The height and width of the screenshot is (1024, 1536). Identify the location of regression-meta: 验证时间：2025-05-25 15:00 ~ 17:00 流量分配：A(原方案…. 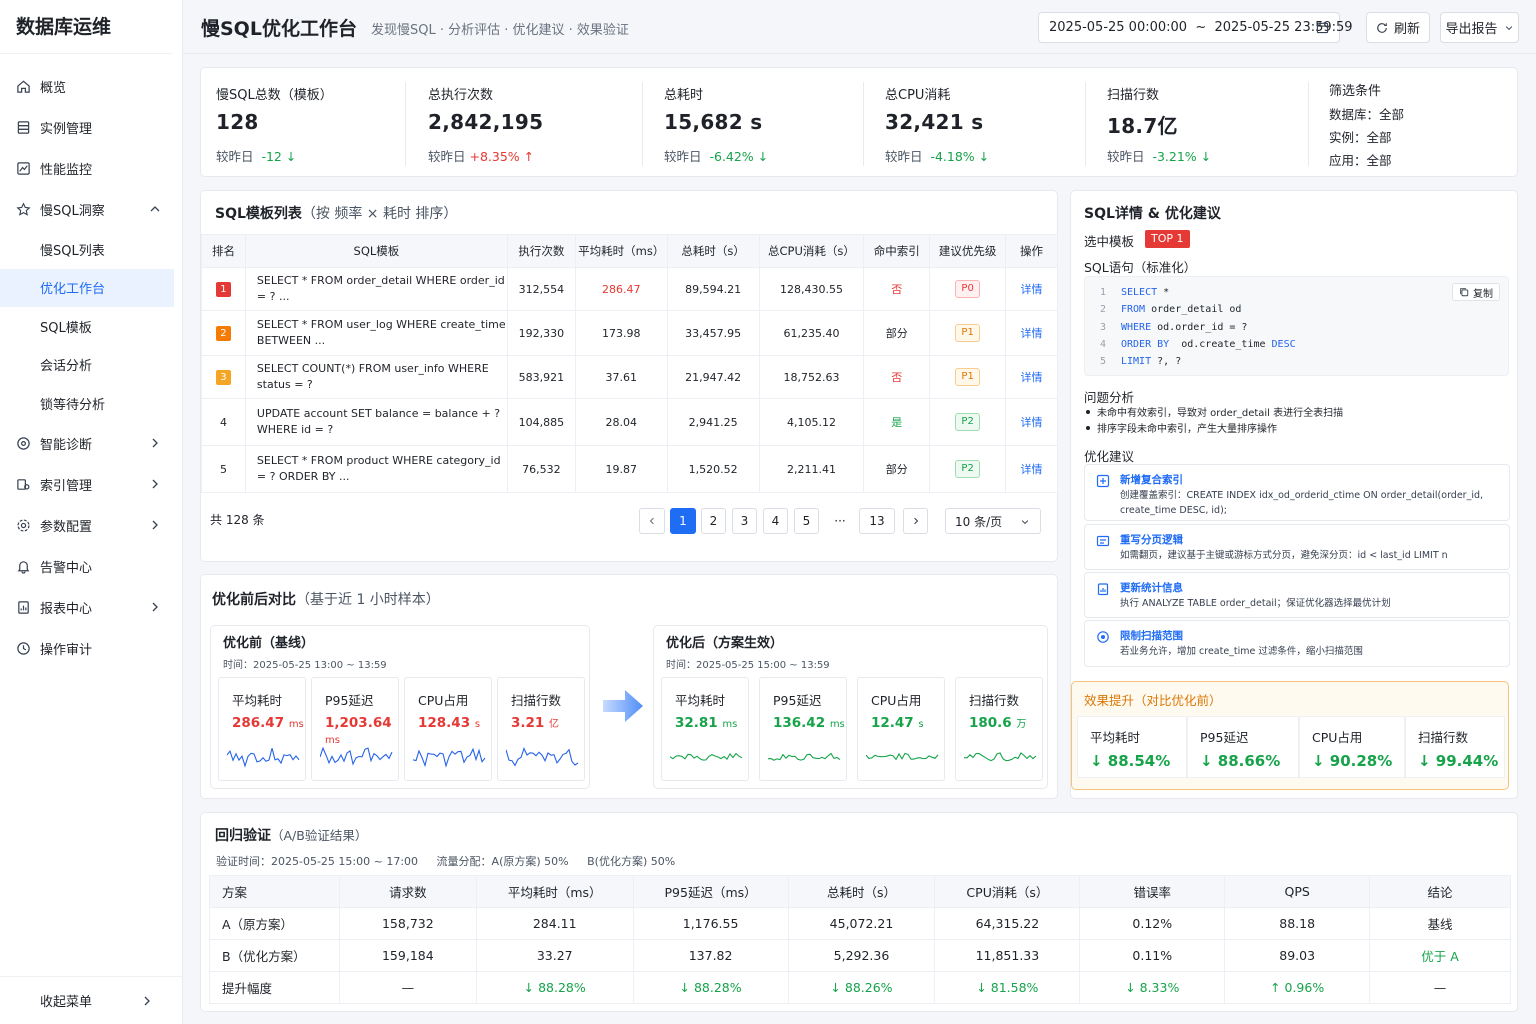
(445, 861).